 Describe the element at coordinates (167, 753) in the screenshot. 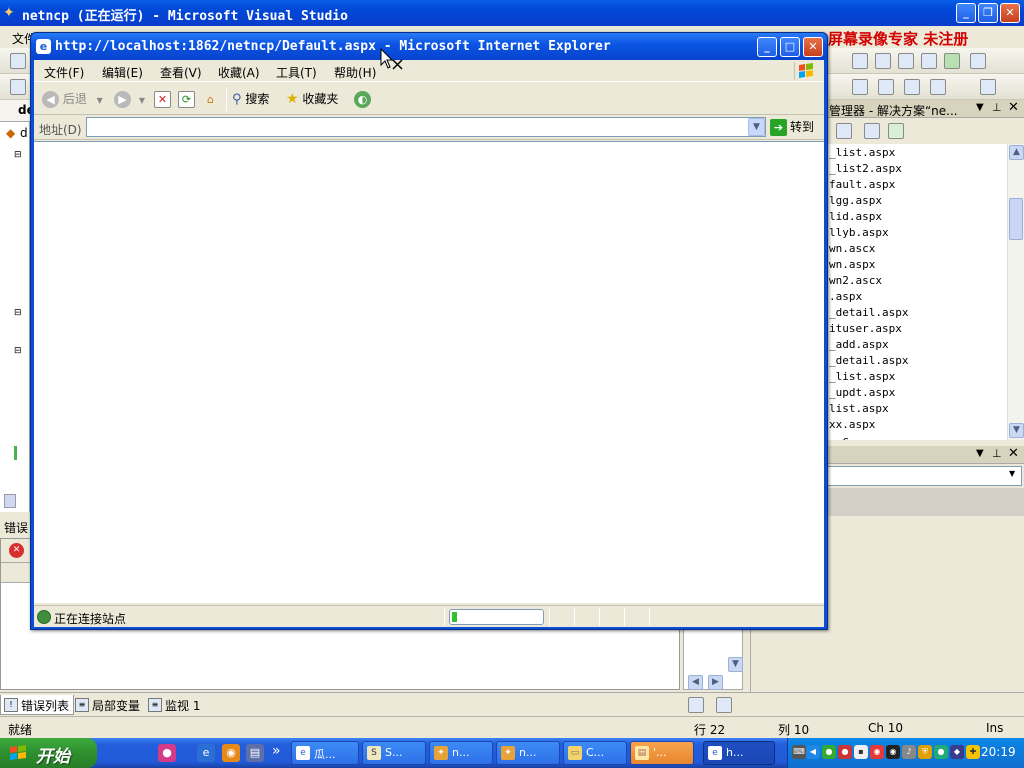

I see `quicklaunch-app-icon: ●` at that location.